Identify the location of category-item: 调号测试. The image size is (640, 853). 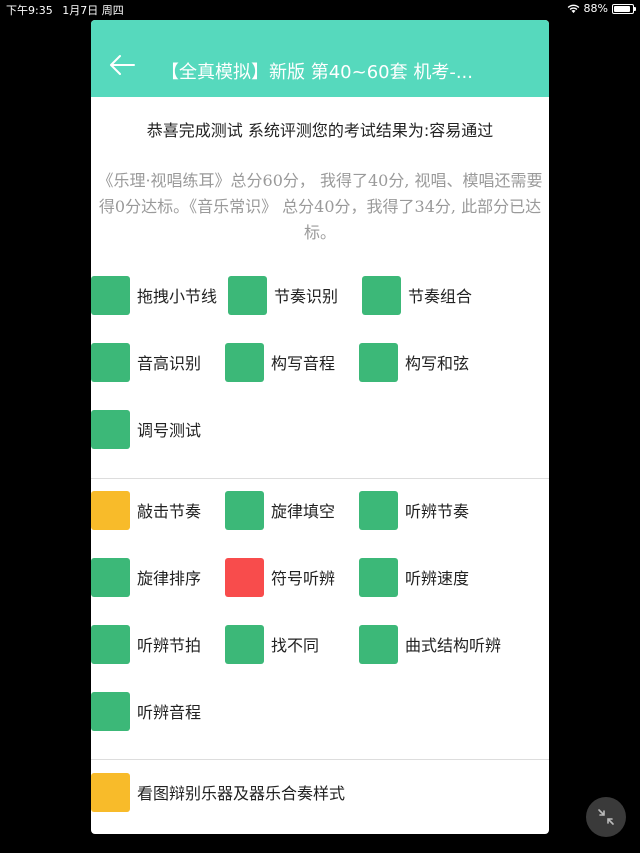
(146, 429).